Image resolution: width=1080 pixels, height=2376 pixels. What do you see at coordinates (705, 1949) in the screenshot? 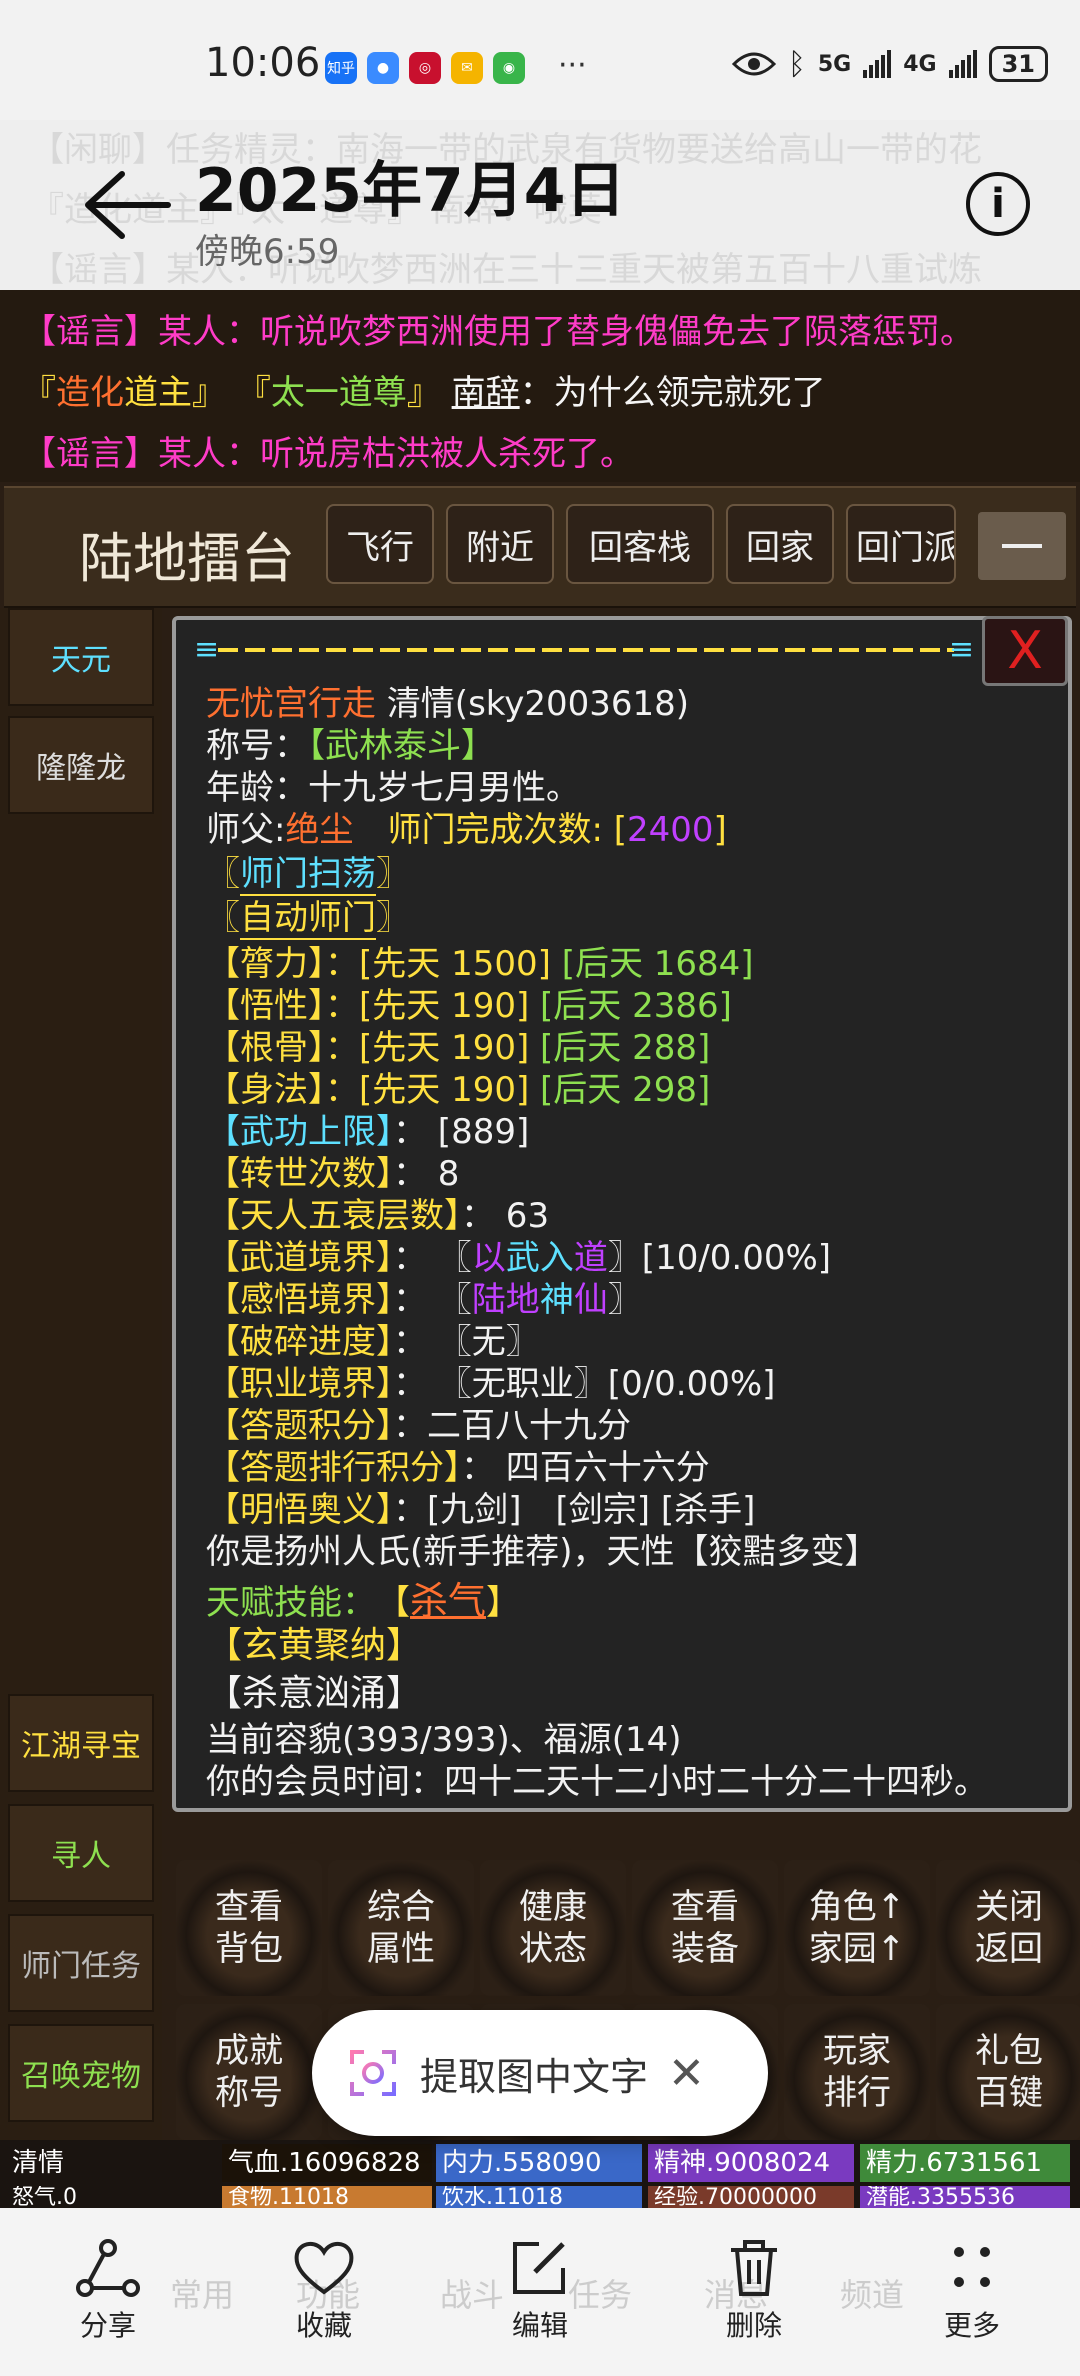
I see `btn-line: 装备` at bounding box center [705, 1949].